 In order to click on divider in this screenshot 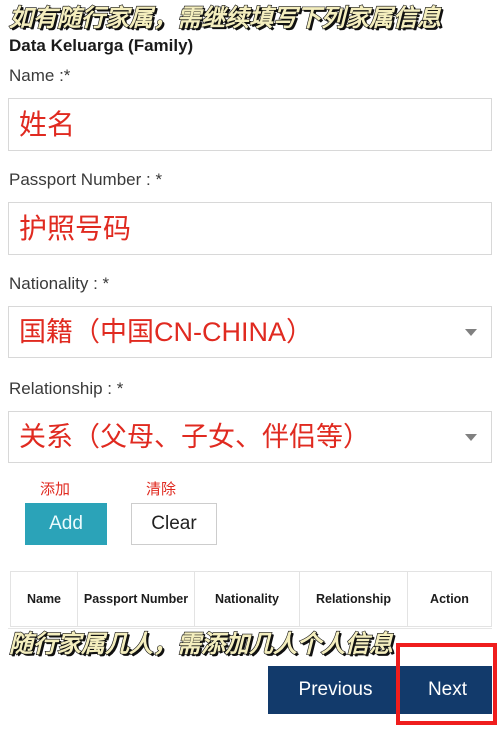, I will do `click(250, 628)`.